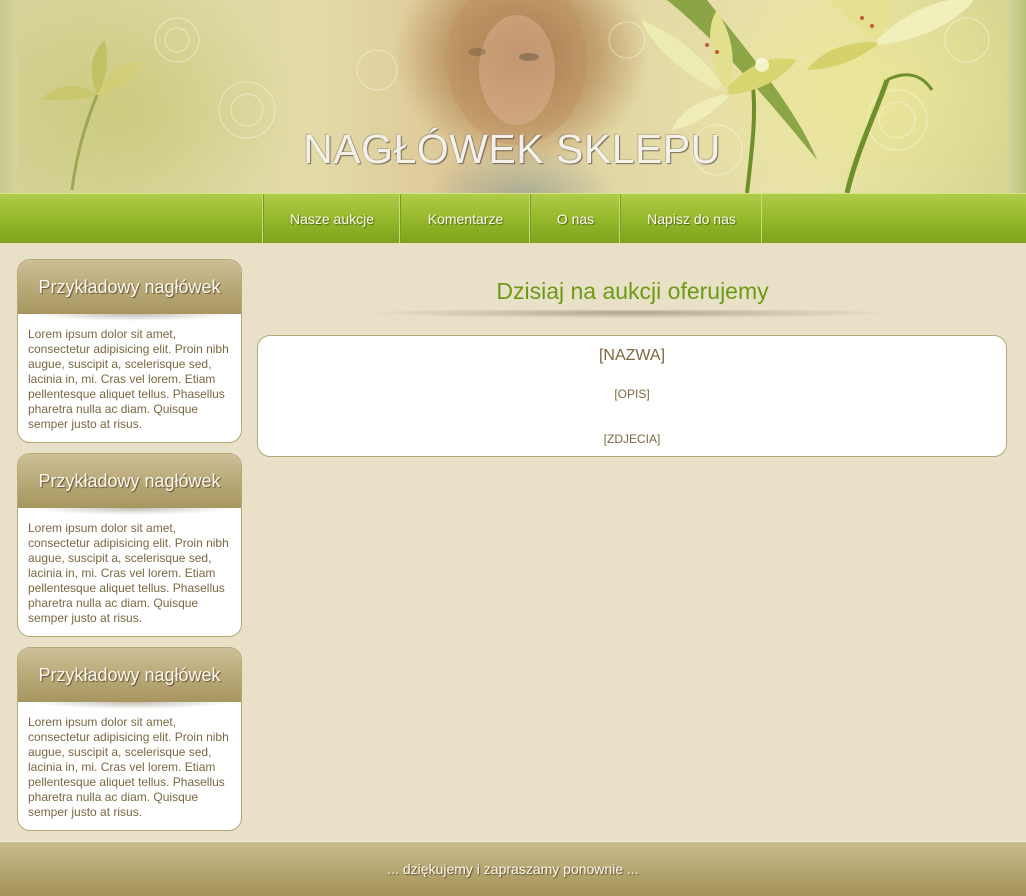 The image size is (1026, 896). What do you see at coordinates (632, 355) in the screenshot?
I see `auction-name: [NAZWA]` at bounding box center [632, 355].